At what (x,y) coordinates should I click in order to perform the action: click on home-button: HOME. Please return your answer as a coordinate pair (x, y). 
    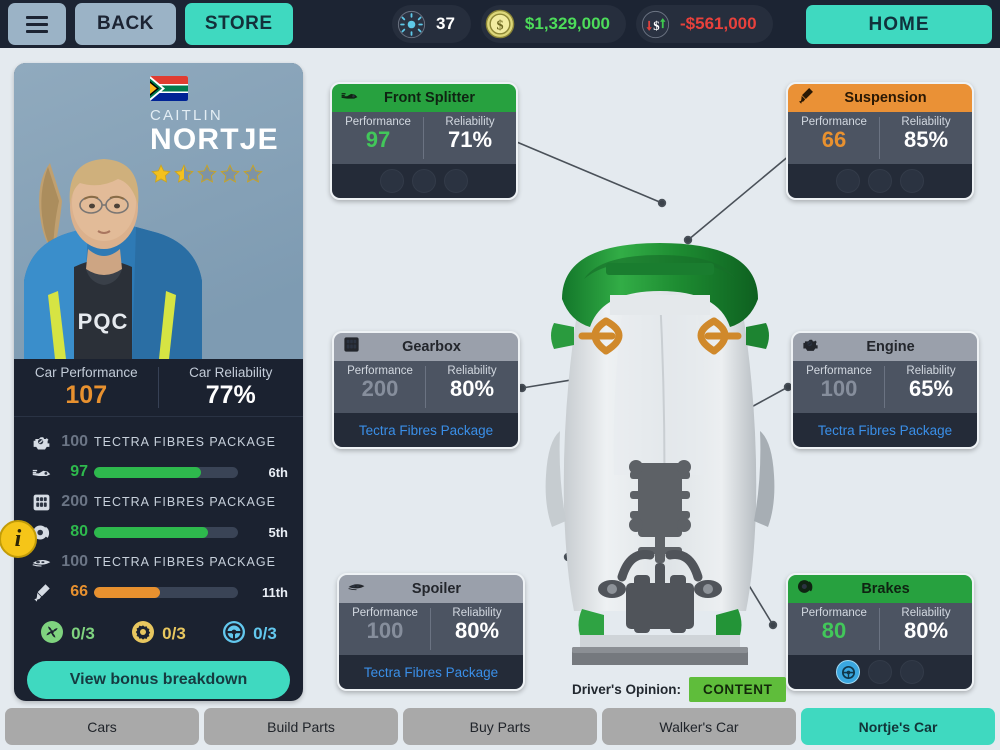
    Looking at the image, I should click on (899, 24).